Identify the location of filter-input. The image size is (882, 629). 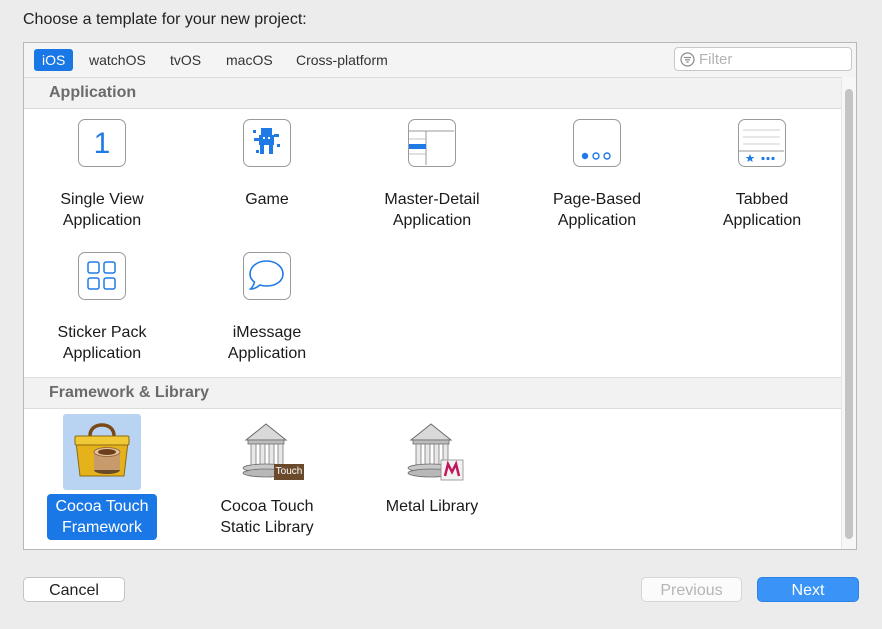
(771, 59).